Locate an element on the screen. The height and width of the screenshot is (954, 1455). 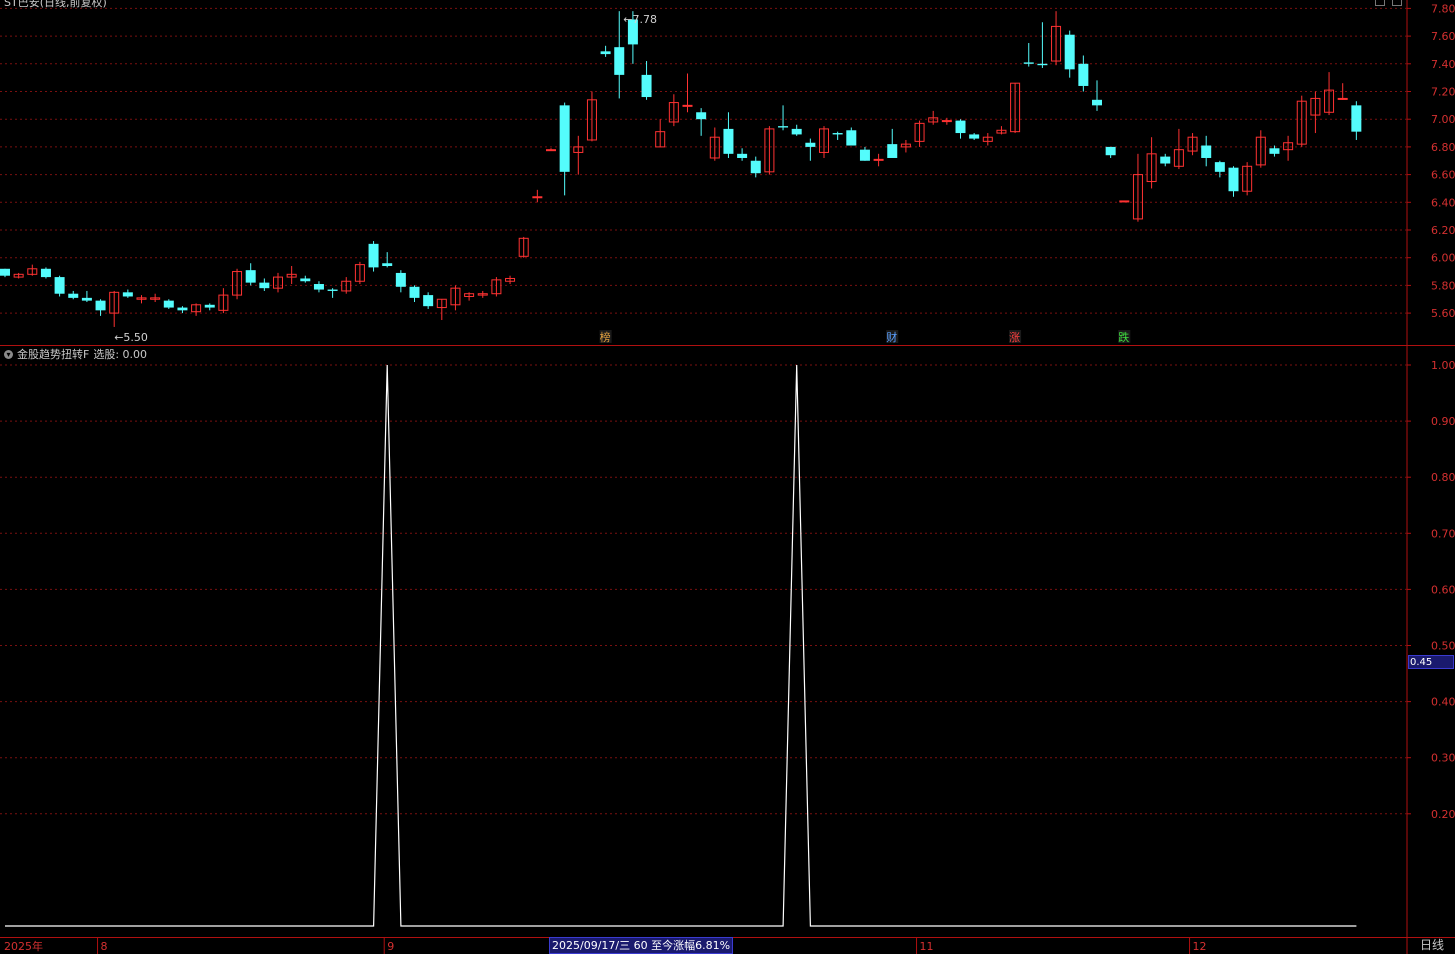
kline-title: ST巴安(日线,前复权) is located at coordinates (55, 4).